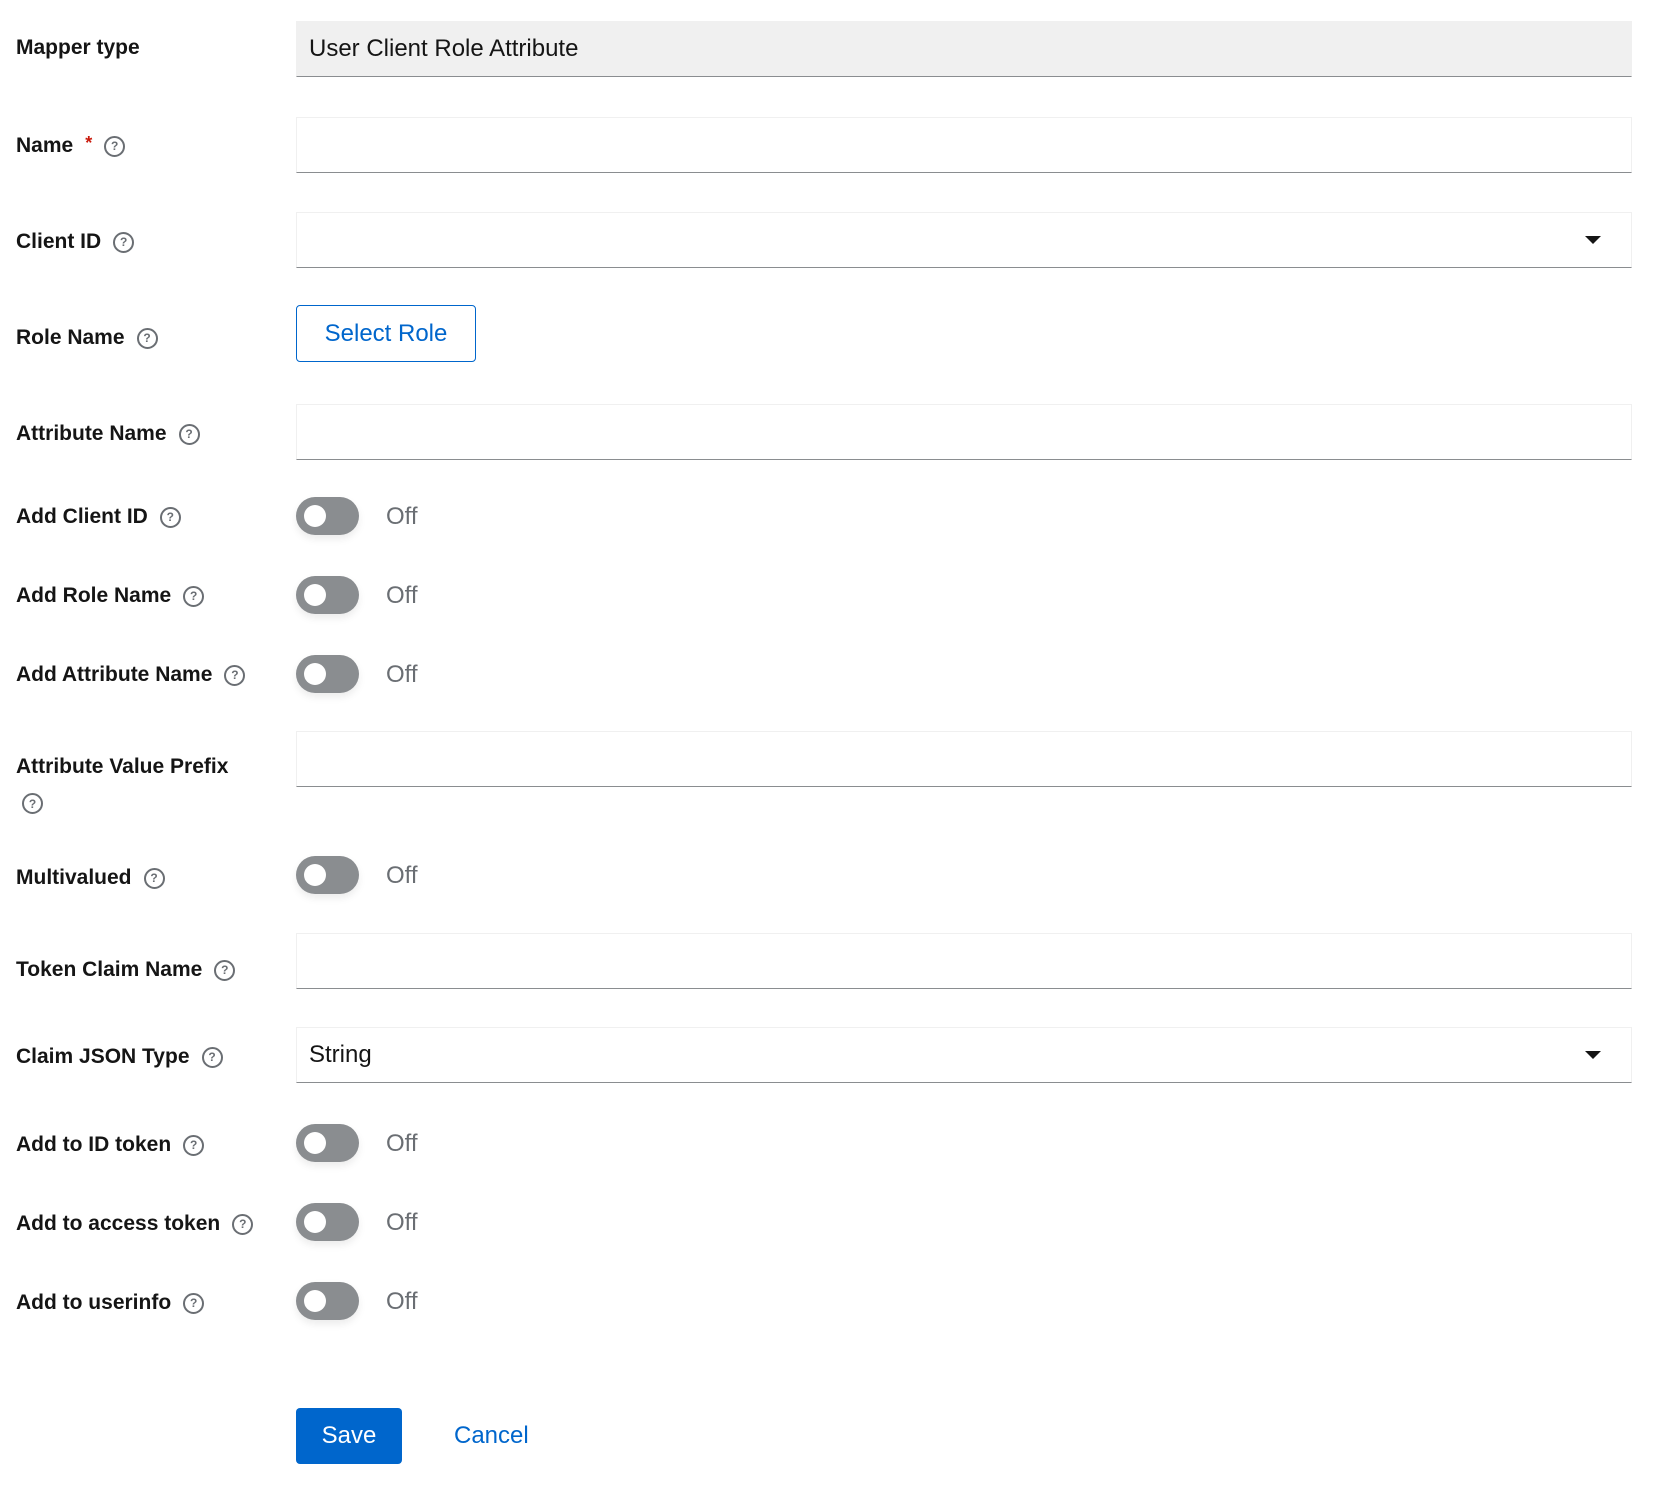 The width and height of the screenshot is (1666, 1486). Describe the element at coordinates (327, 875) in the screenshot. I see `multivalued-toggle` at that location.